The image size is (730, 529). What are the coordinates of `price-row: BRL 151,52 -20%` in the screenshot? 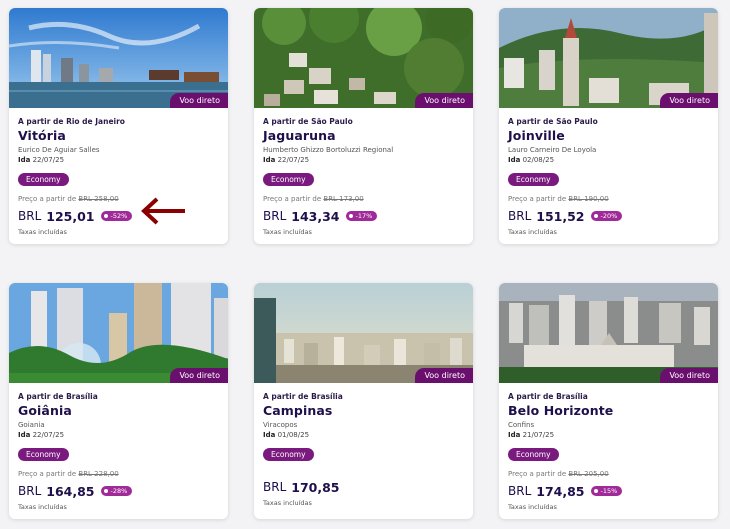 It's located at (608, 216).